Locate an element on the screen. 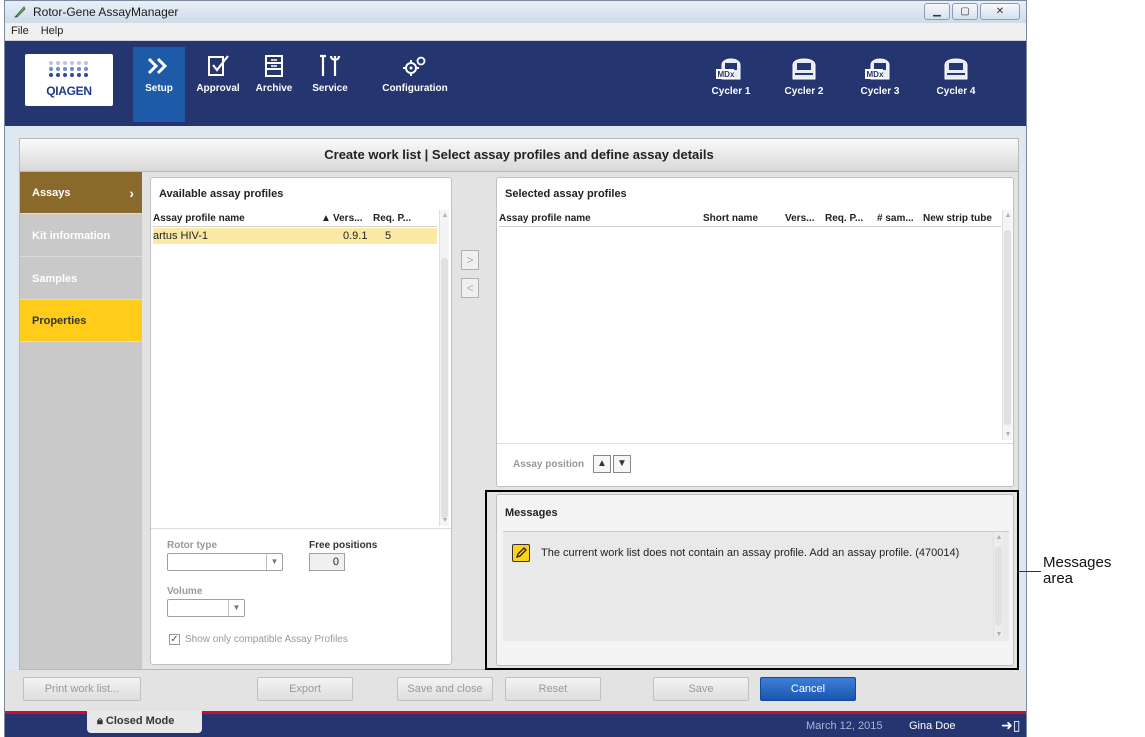 The height and width of the screenshot is (737, 1145). cycler-4-label: Cycler 4 is located at coordinates (956, 91).